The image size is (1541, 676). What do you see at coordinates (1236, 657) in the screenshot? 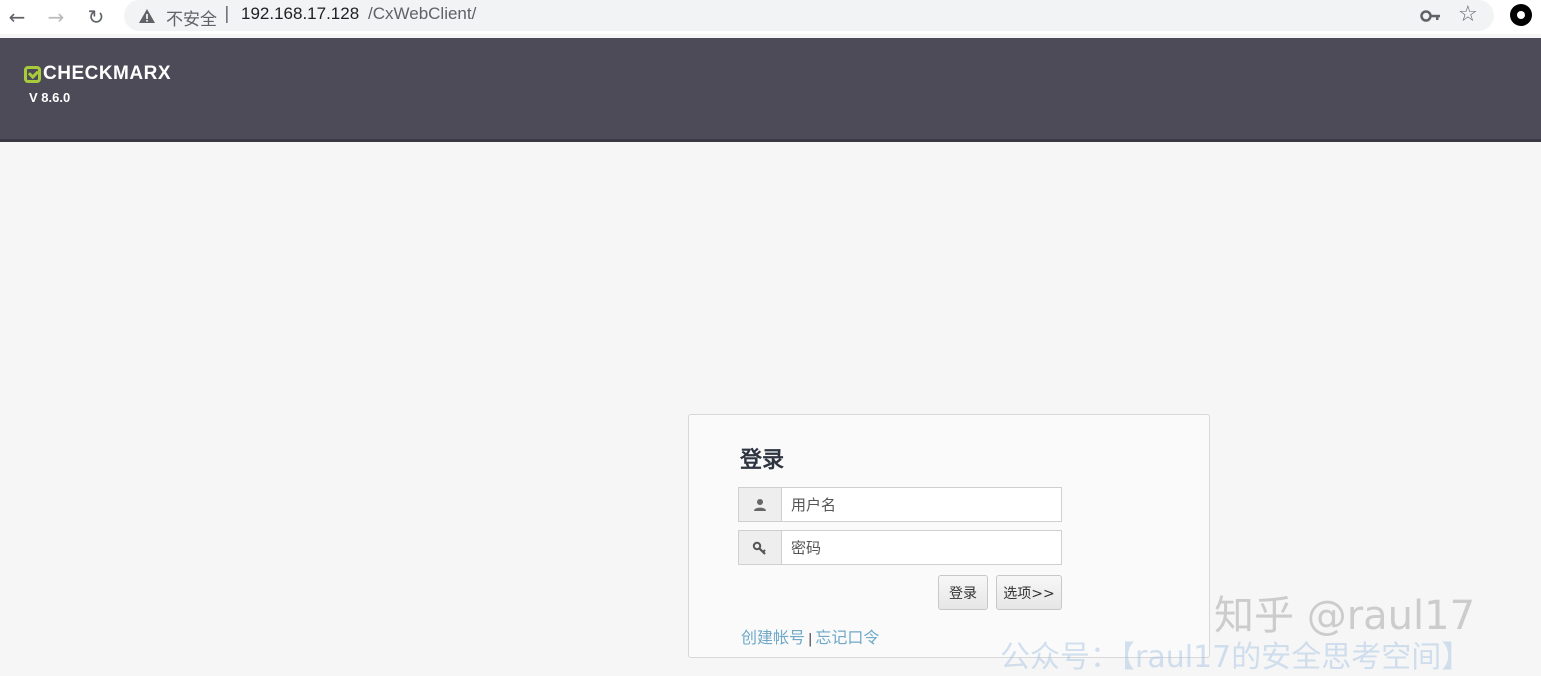
I see `wechat-watermark: 公众号：【raul17的安全思考空间】` at bounding box center [1236, 657].